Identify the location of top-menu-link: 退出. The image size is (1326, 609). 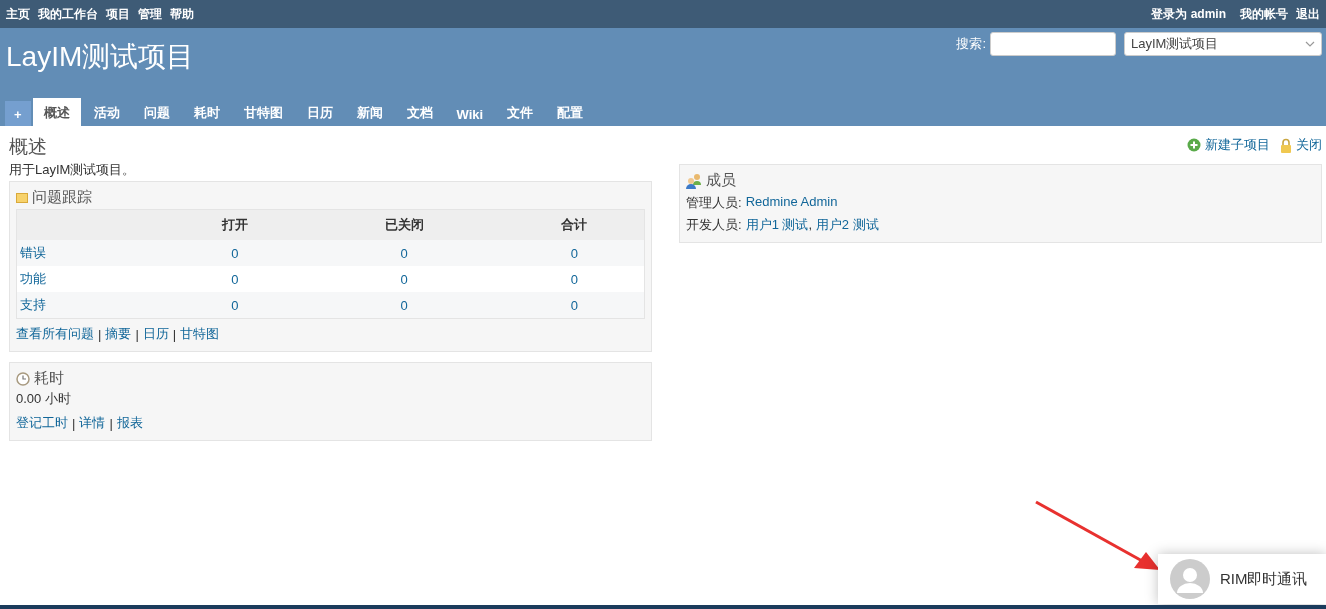
(1308, 14).